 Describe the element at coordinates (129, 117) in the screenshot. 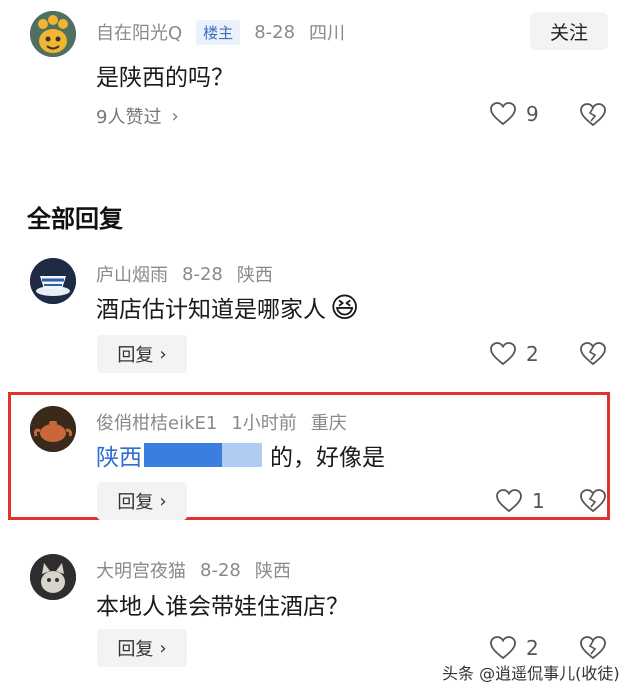

I see `likers-text: 9人赞过` at that location.